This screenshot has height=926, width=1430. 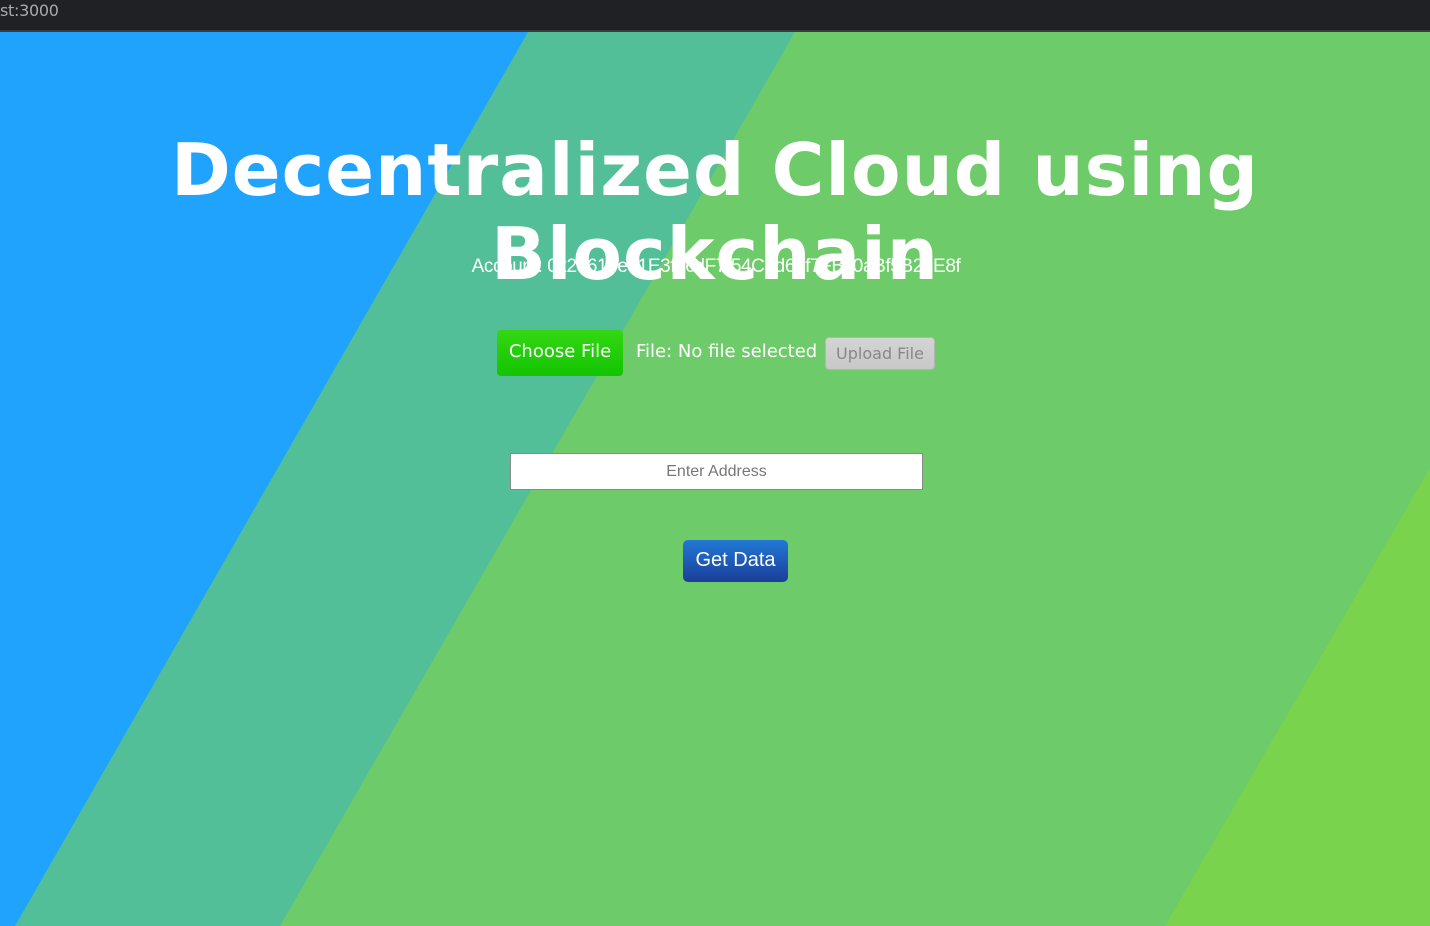 I want to click on address-input, so click(x=716, y=471).